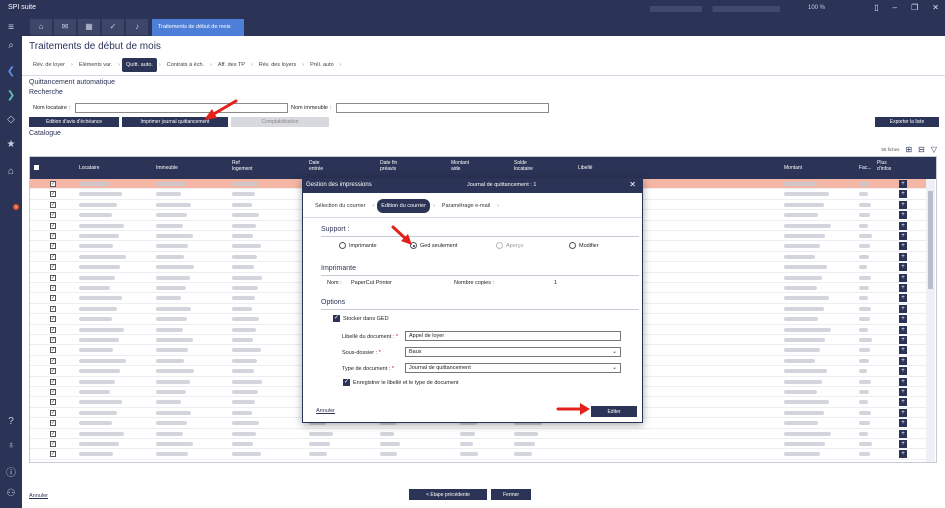 The width and height of the screenshot is (945, 508). Describe the element at coordinates (346, 382) in the screenshot. I see `enregistrer-checkbox: ✓` at that location.